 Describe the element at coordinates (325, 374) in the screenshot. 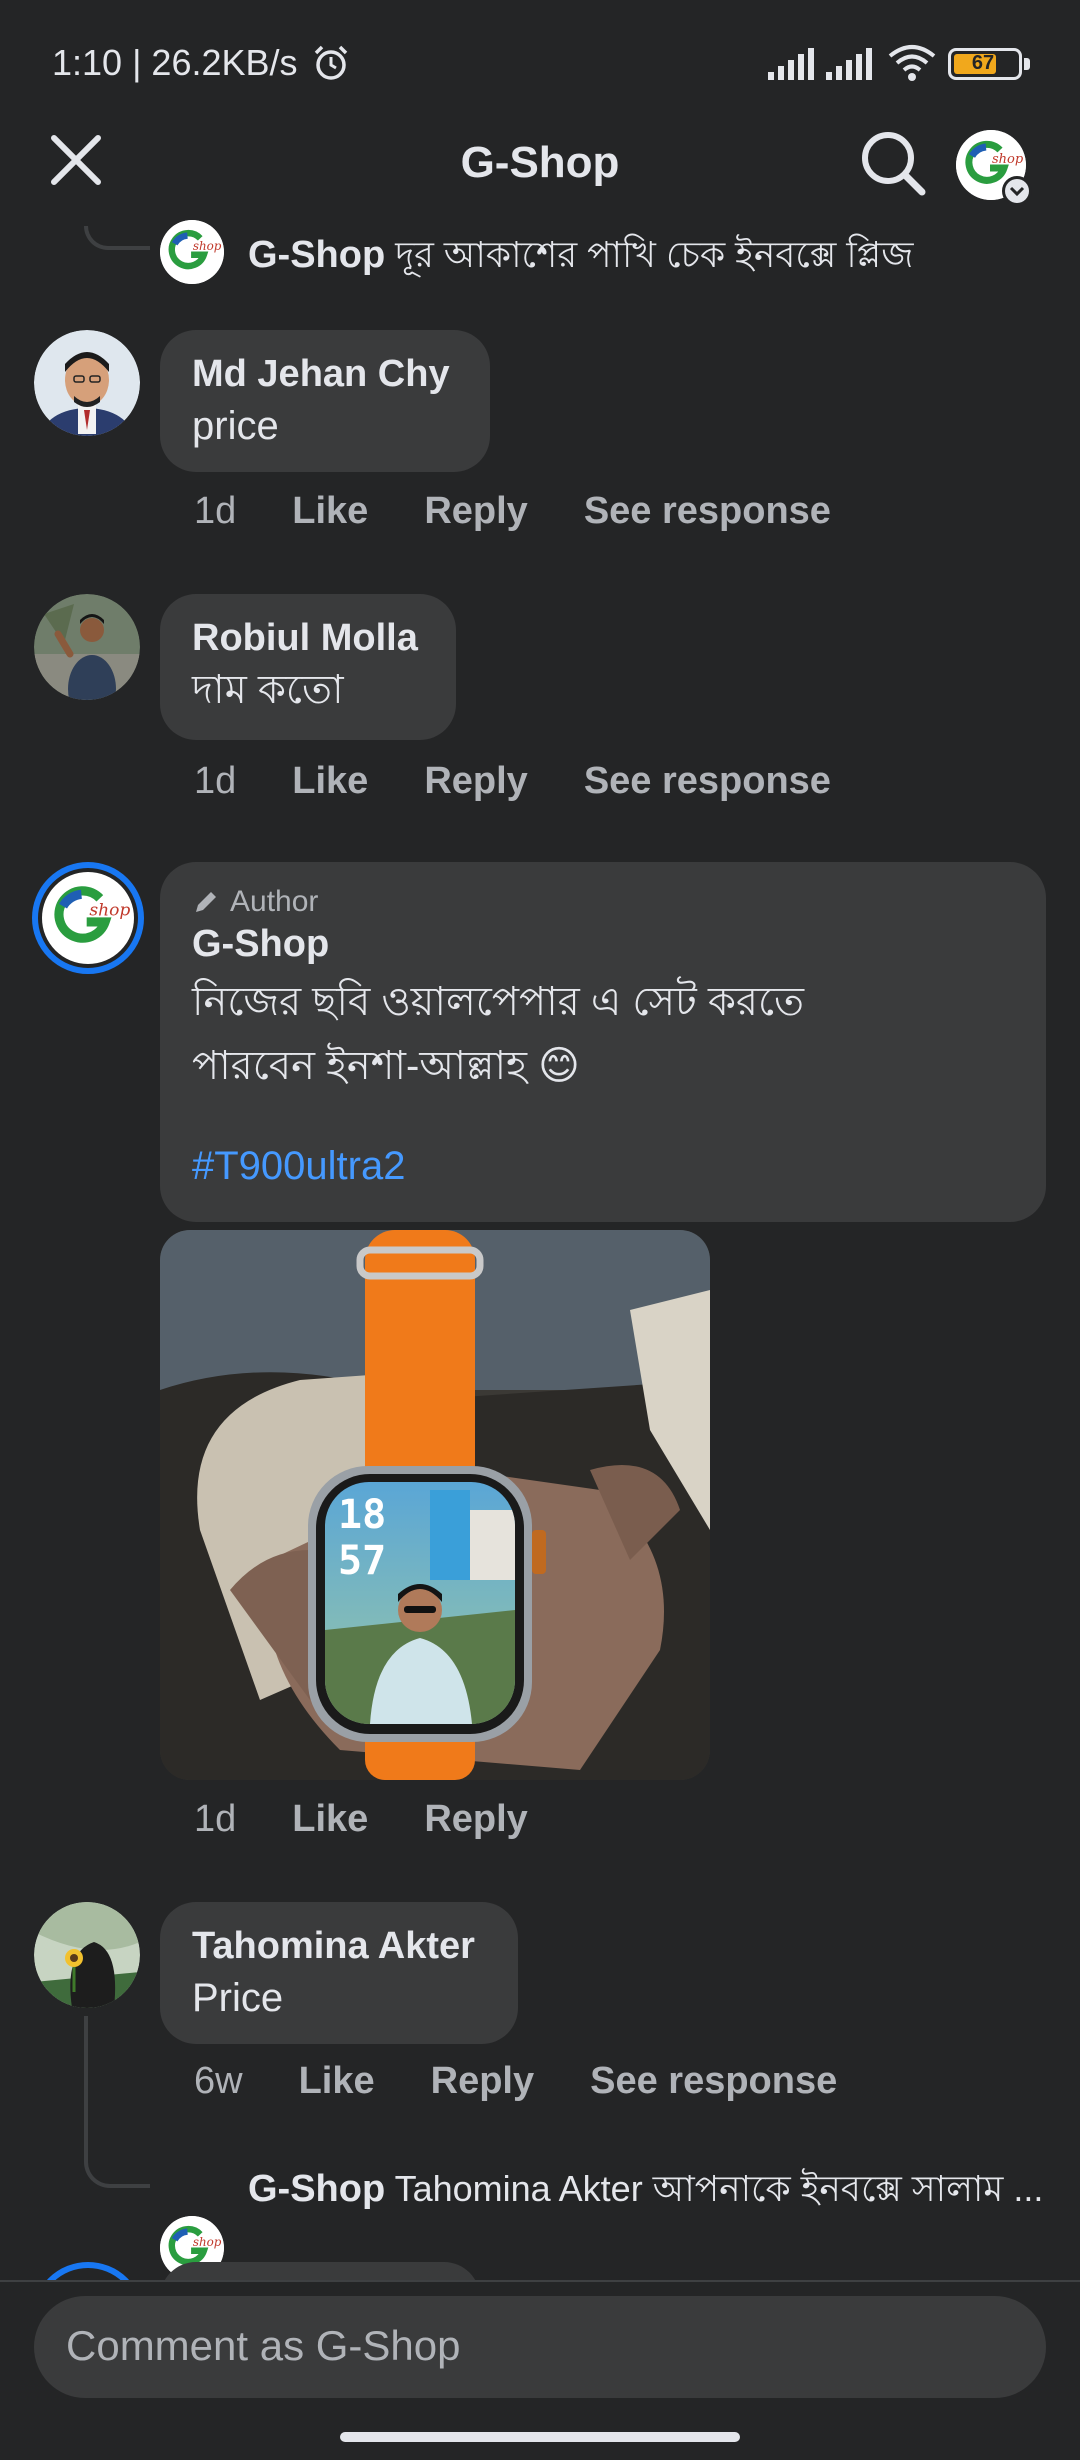

I see `comment-author: Md Jehan Chy` at that location.